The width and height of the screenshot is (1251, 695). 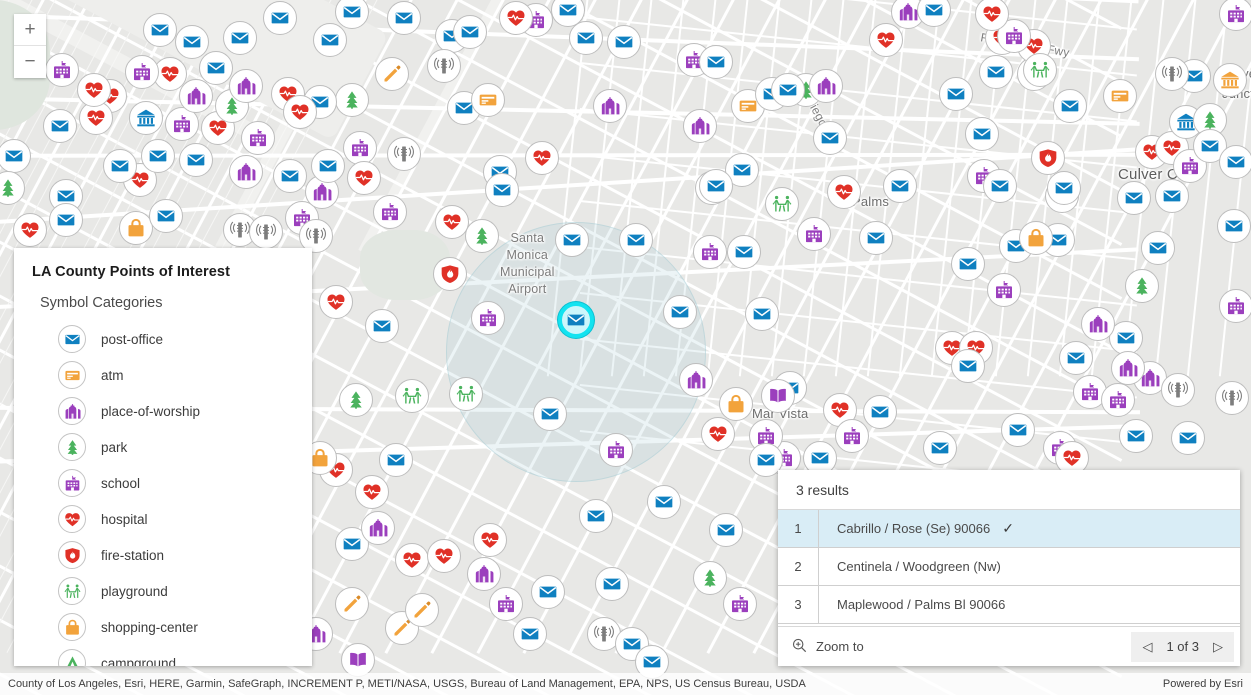 I want to click on results-pager: ◁ 1 of 3 ▷, so click(x=1182, y=646).